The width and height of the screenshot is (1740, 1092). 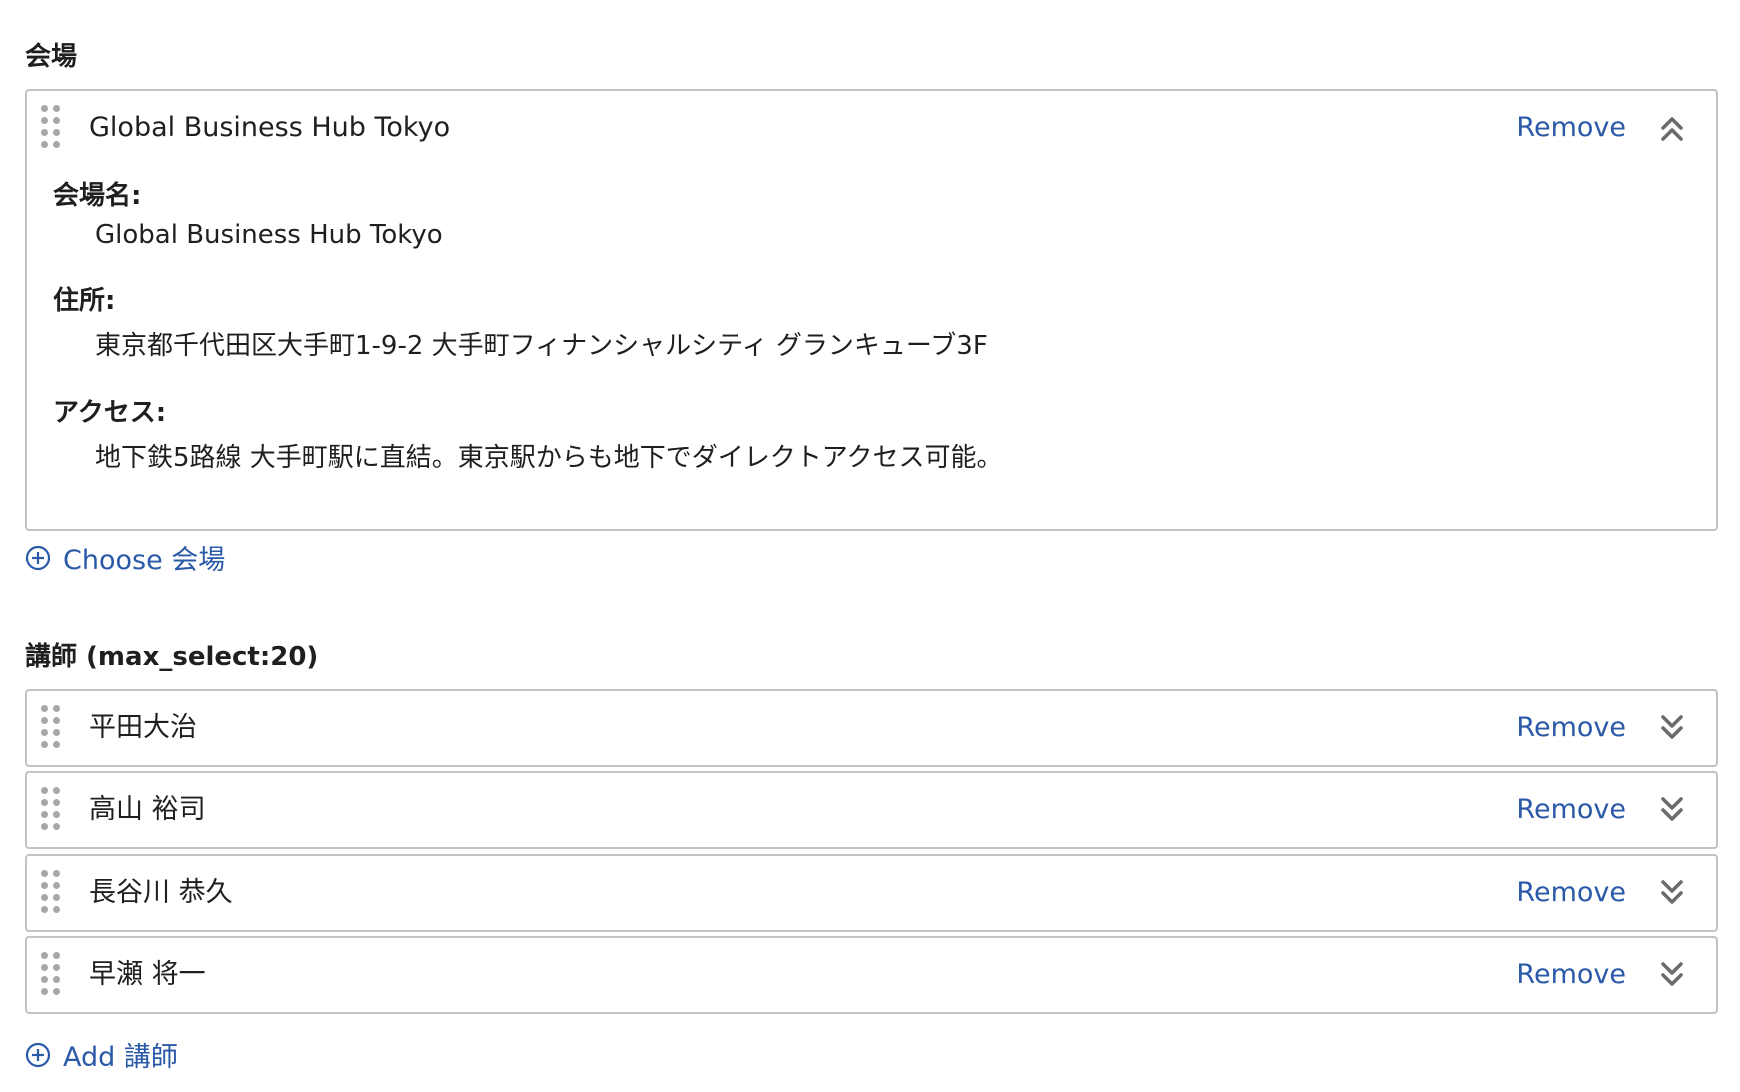 I want to click on instructor-card: 長谷川 恭久 Remove, so click(x=871, y=893).